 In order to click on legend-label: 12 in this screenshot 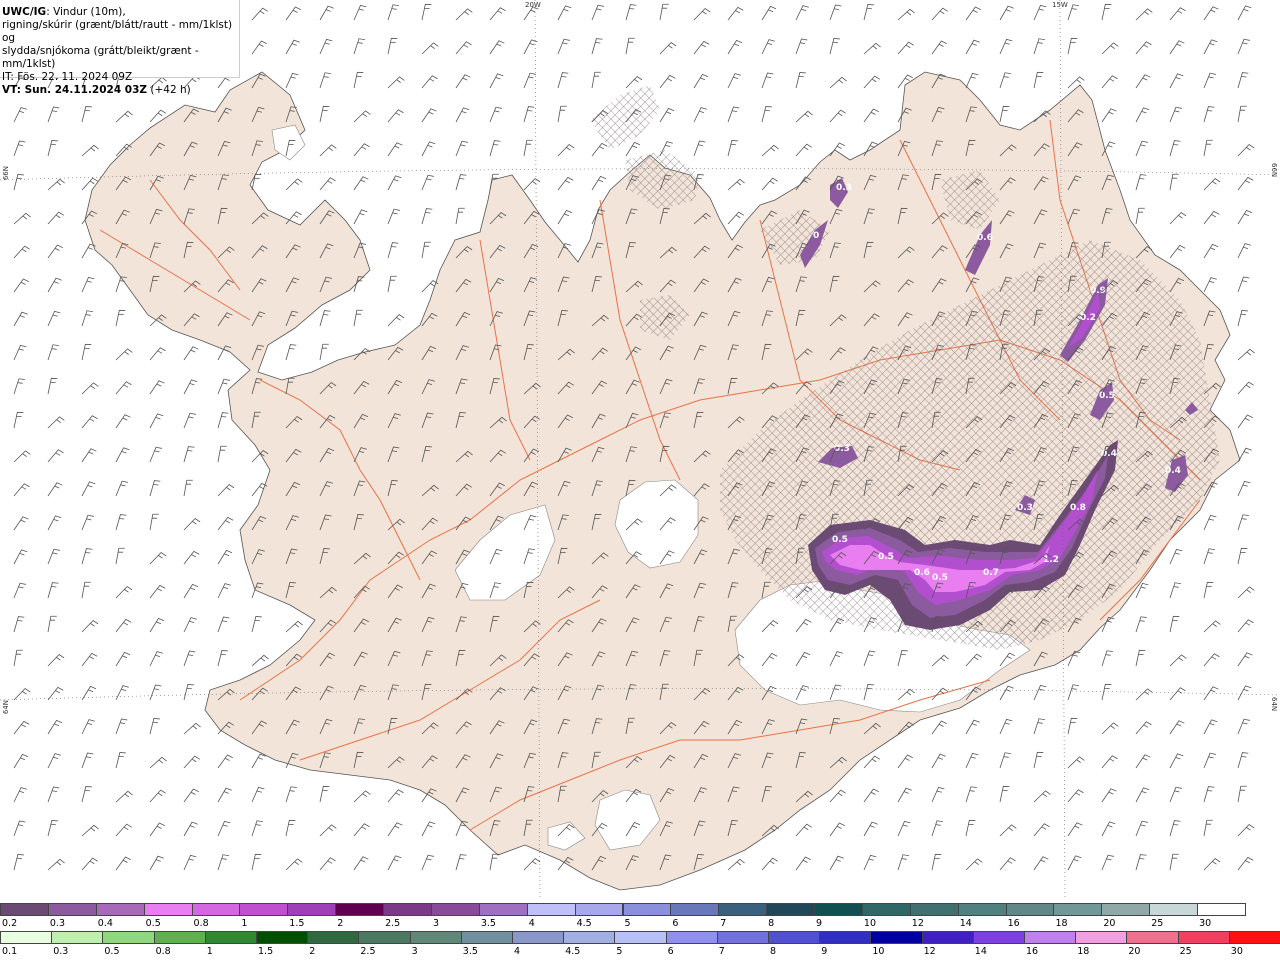, I will do `click(929, 951)`.